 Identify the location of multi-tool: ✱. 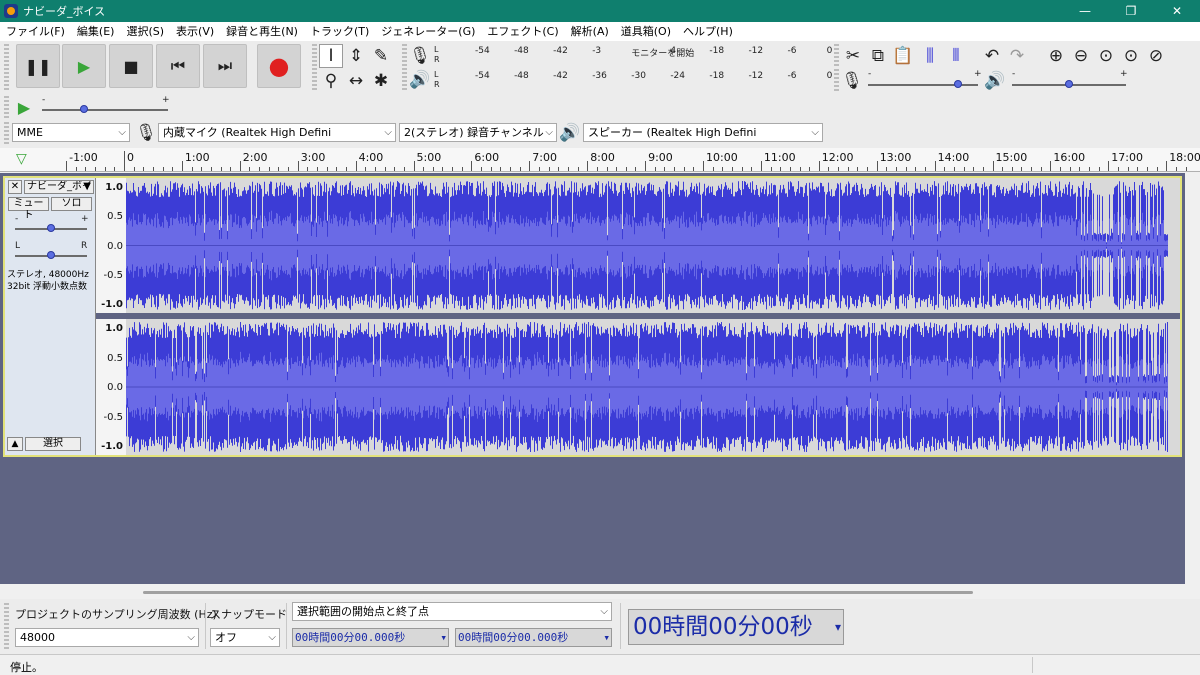
(381, 81).